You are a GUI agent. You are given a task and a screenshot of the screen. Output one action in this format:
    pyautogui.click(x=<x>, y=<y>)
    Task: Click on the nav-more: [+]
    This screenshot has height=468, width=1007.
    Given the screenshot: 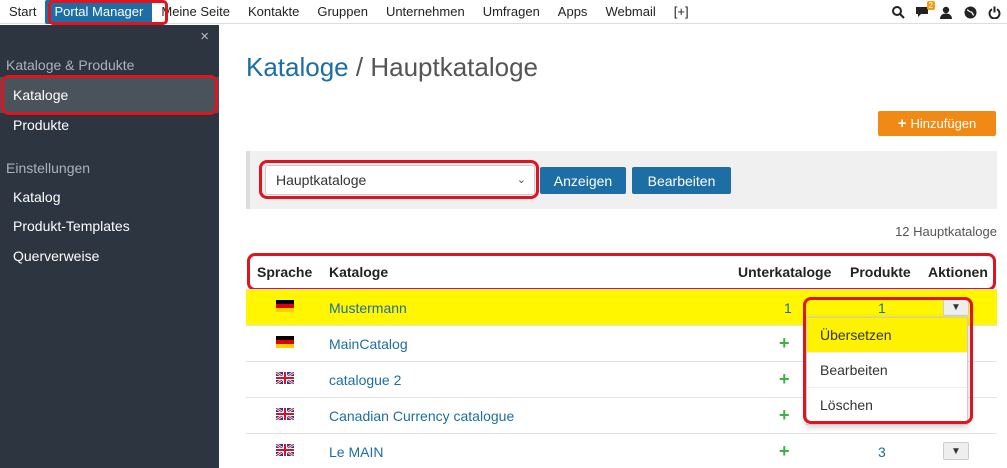 What is the action you would take?
    pyautogui.click(x=681, y=12)
    